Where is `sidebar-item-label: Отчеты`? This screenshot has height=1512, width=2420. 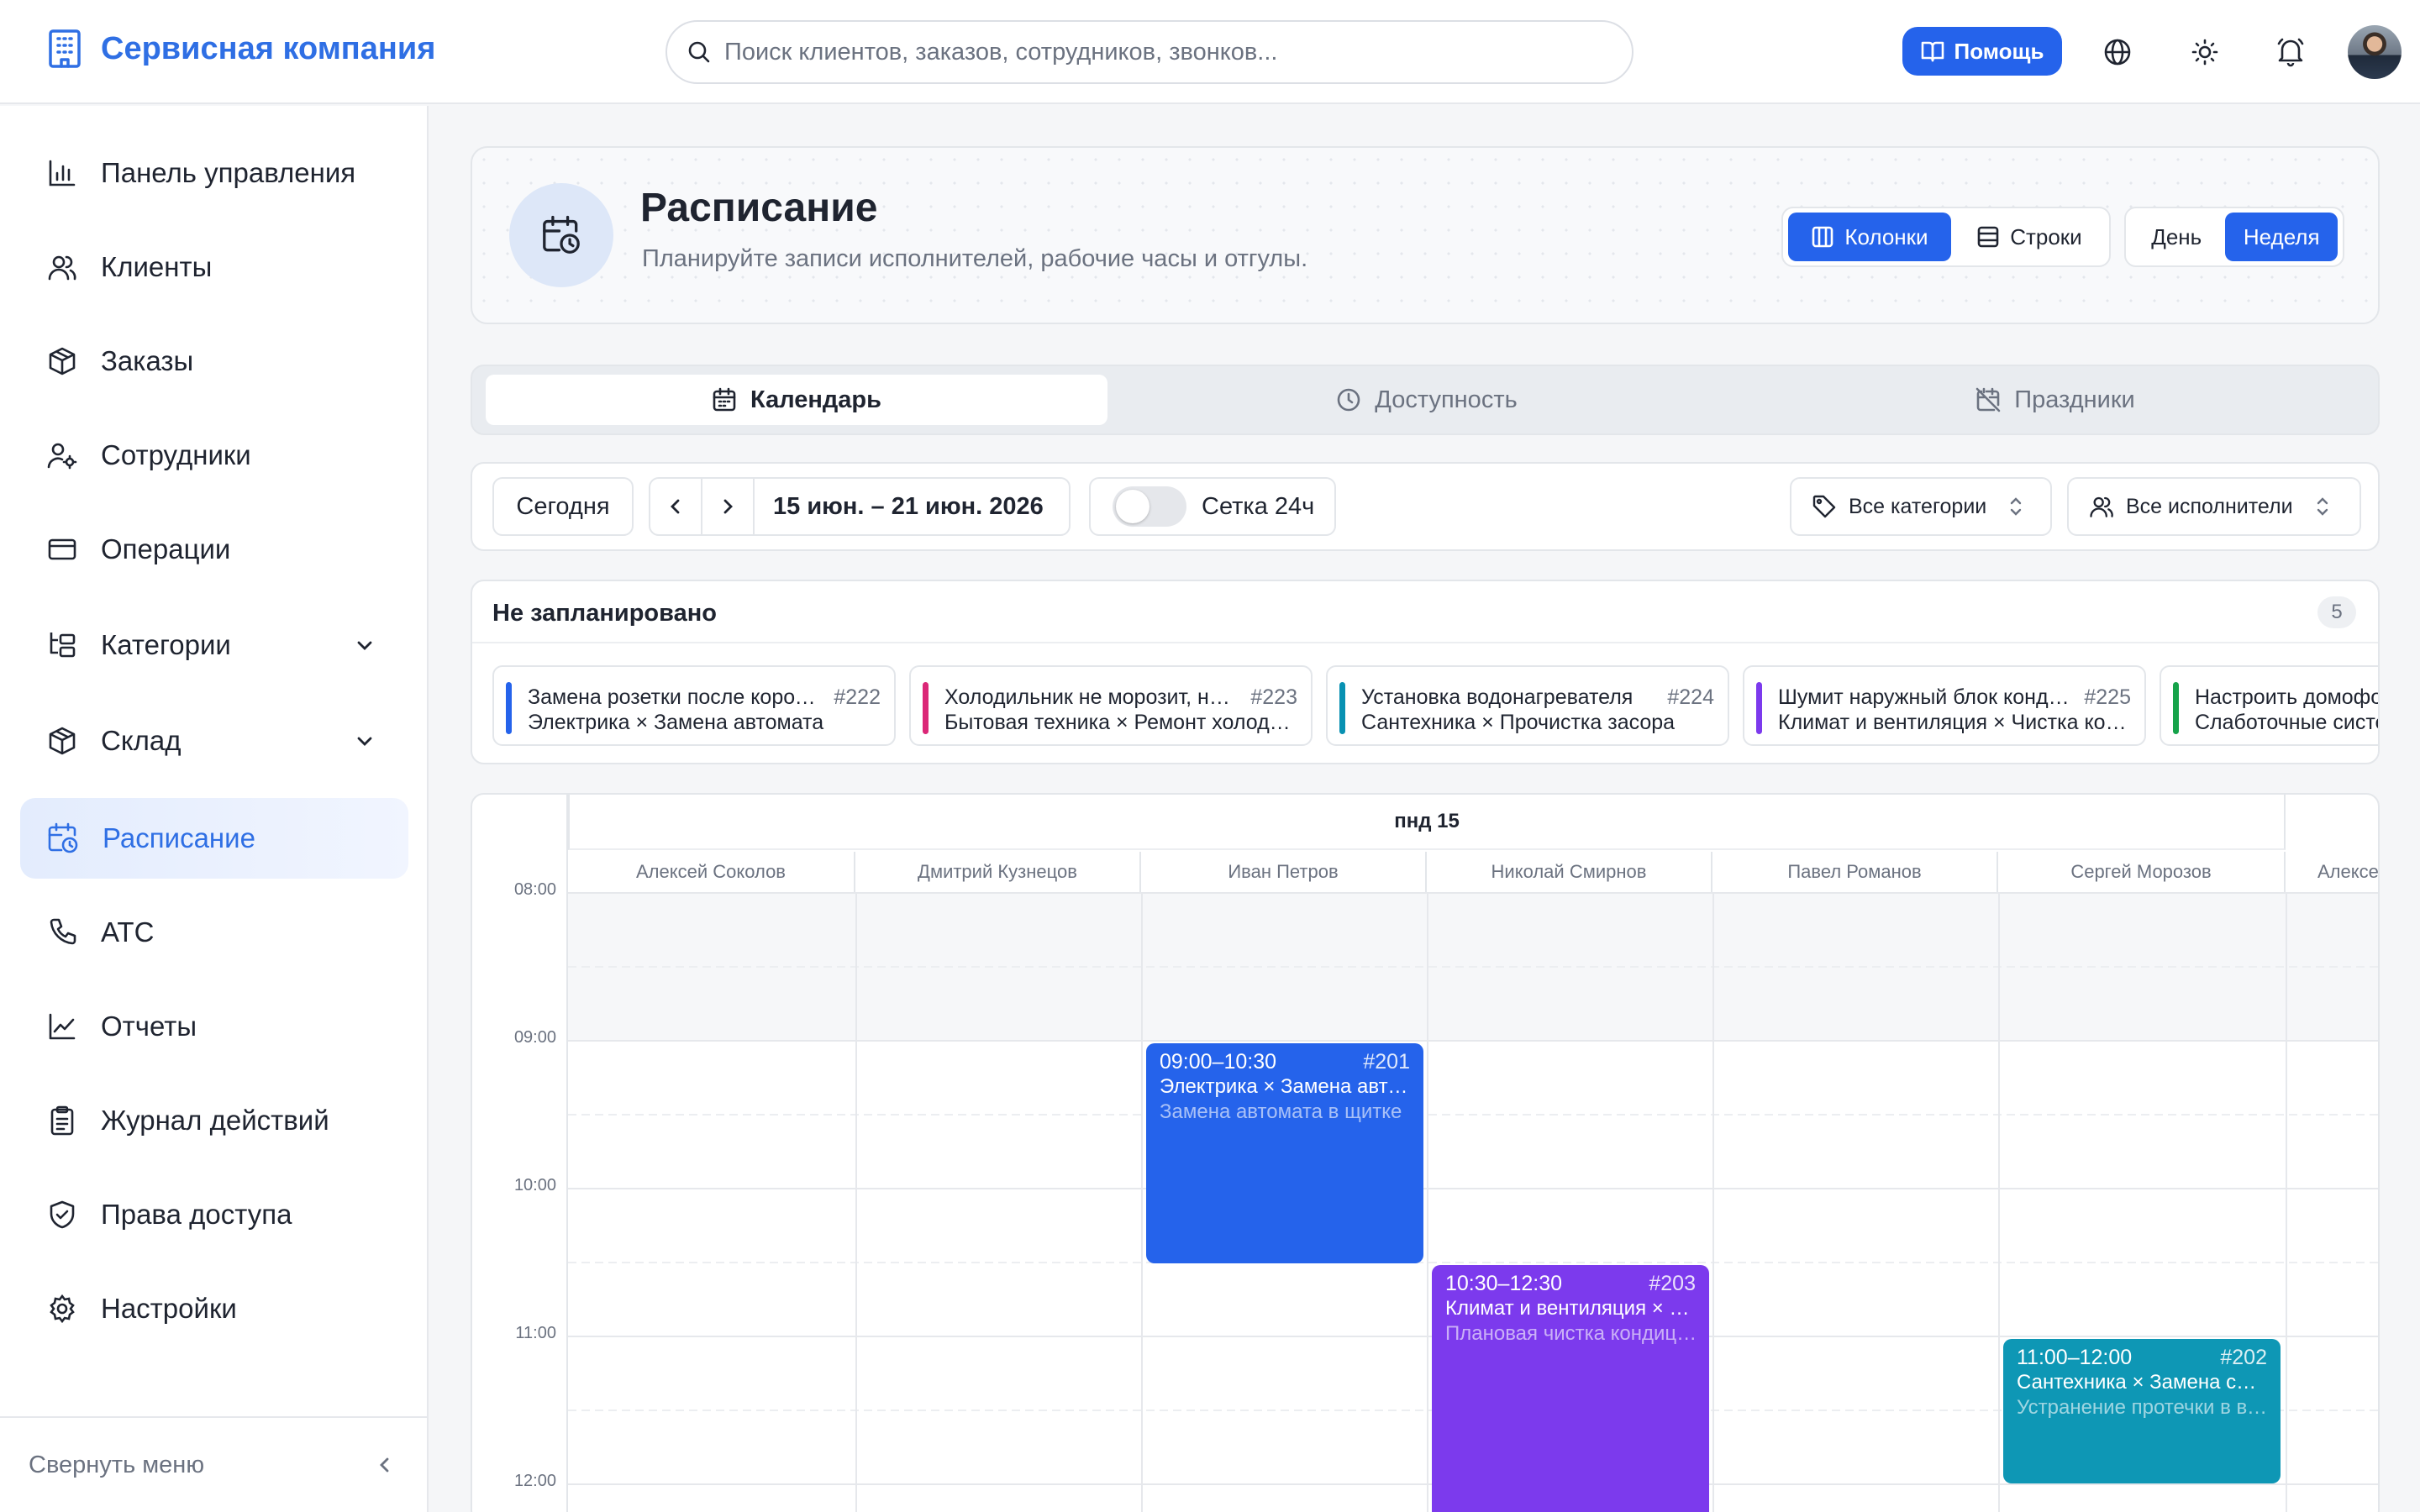
sidebar-item-label: Отчеты is located at coordinates (149, 1026).